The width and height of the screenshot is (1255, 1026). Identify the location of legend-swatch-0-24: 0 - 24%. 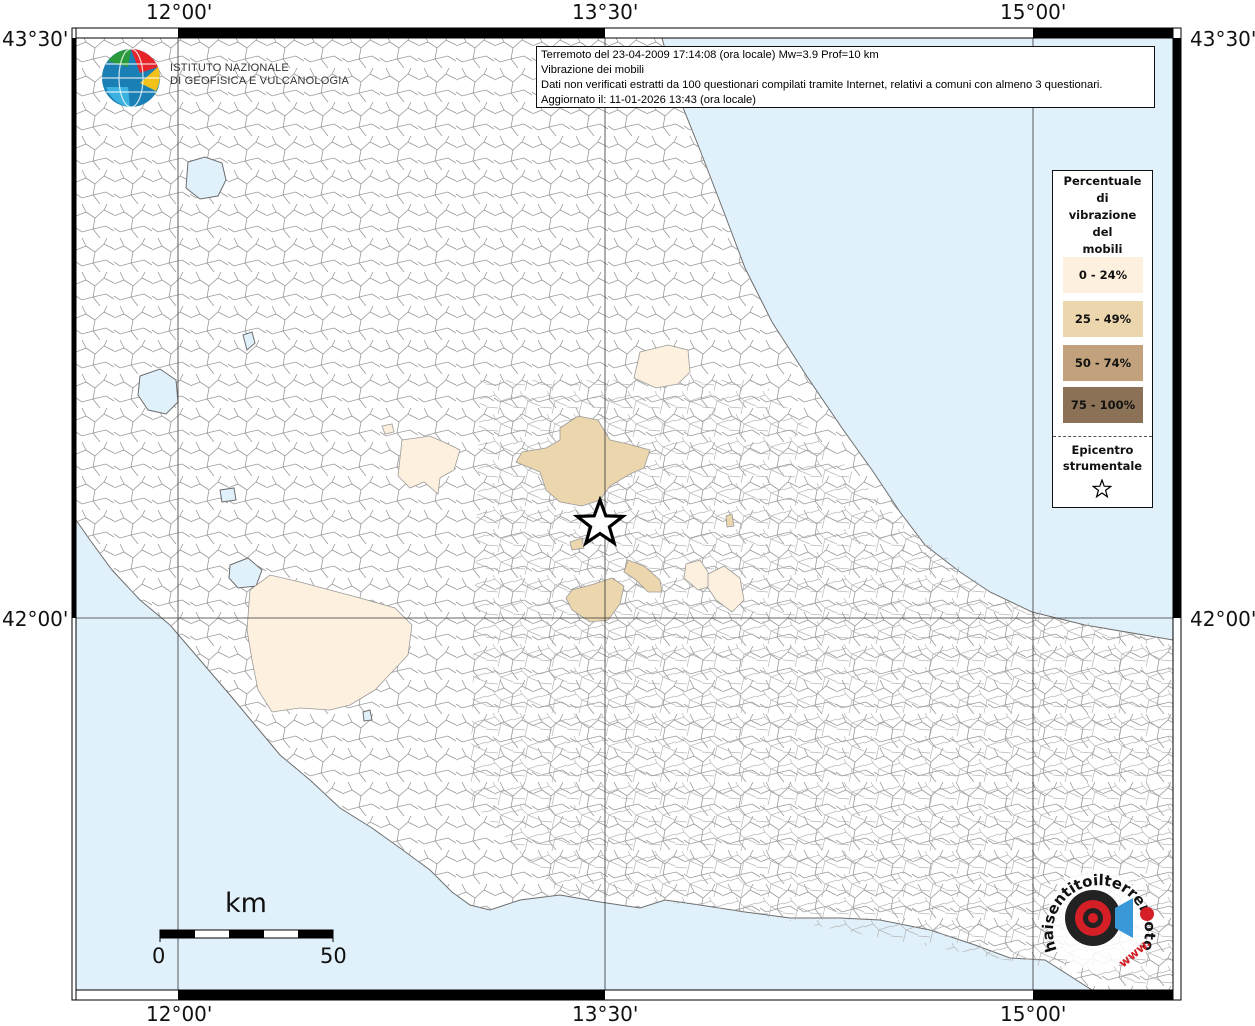
(1103, 275).